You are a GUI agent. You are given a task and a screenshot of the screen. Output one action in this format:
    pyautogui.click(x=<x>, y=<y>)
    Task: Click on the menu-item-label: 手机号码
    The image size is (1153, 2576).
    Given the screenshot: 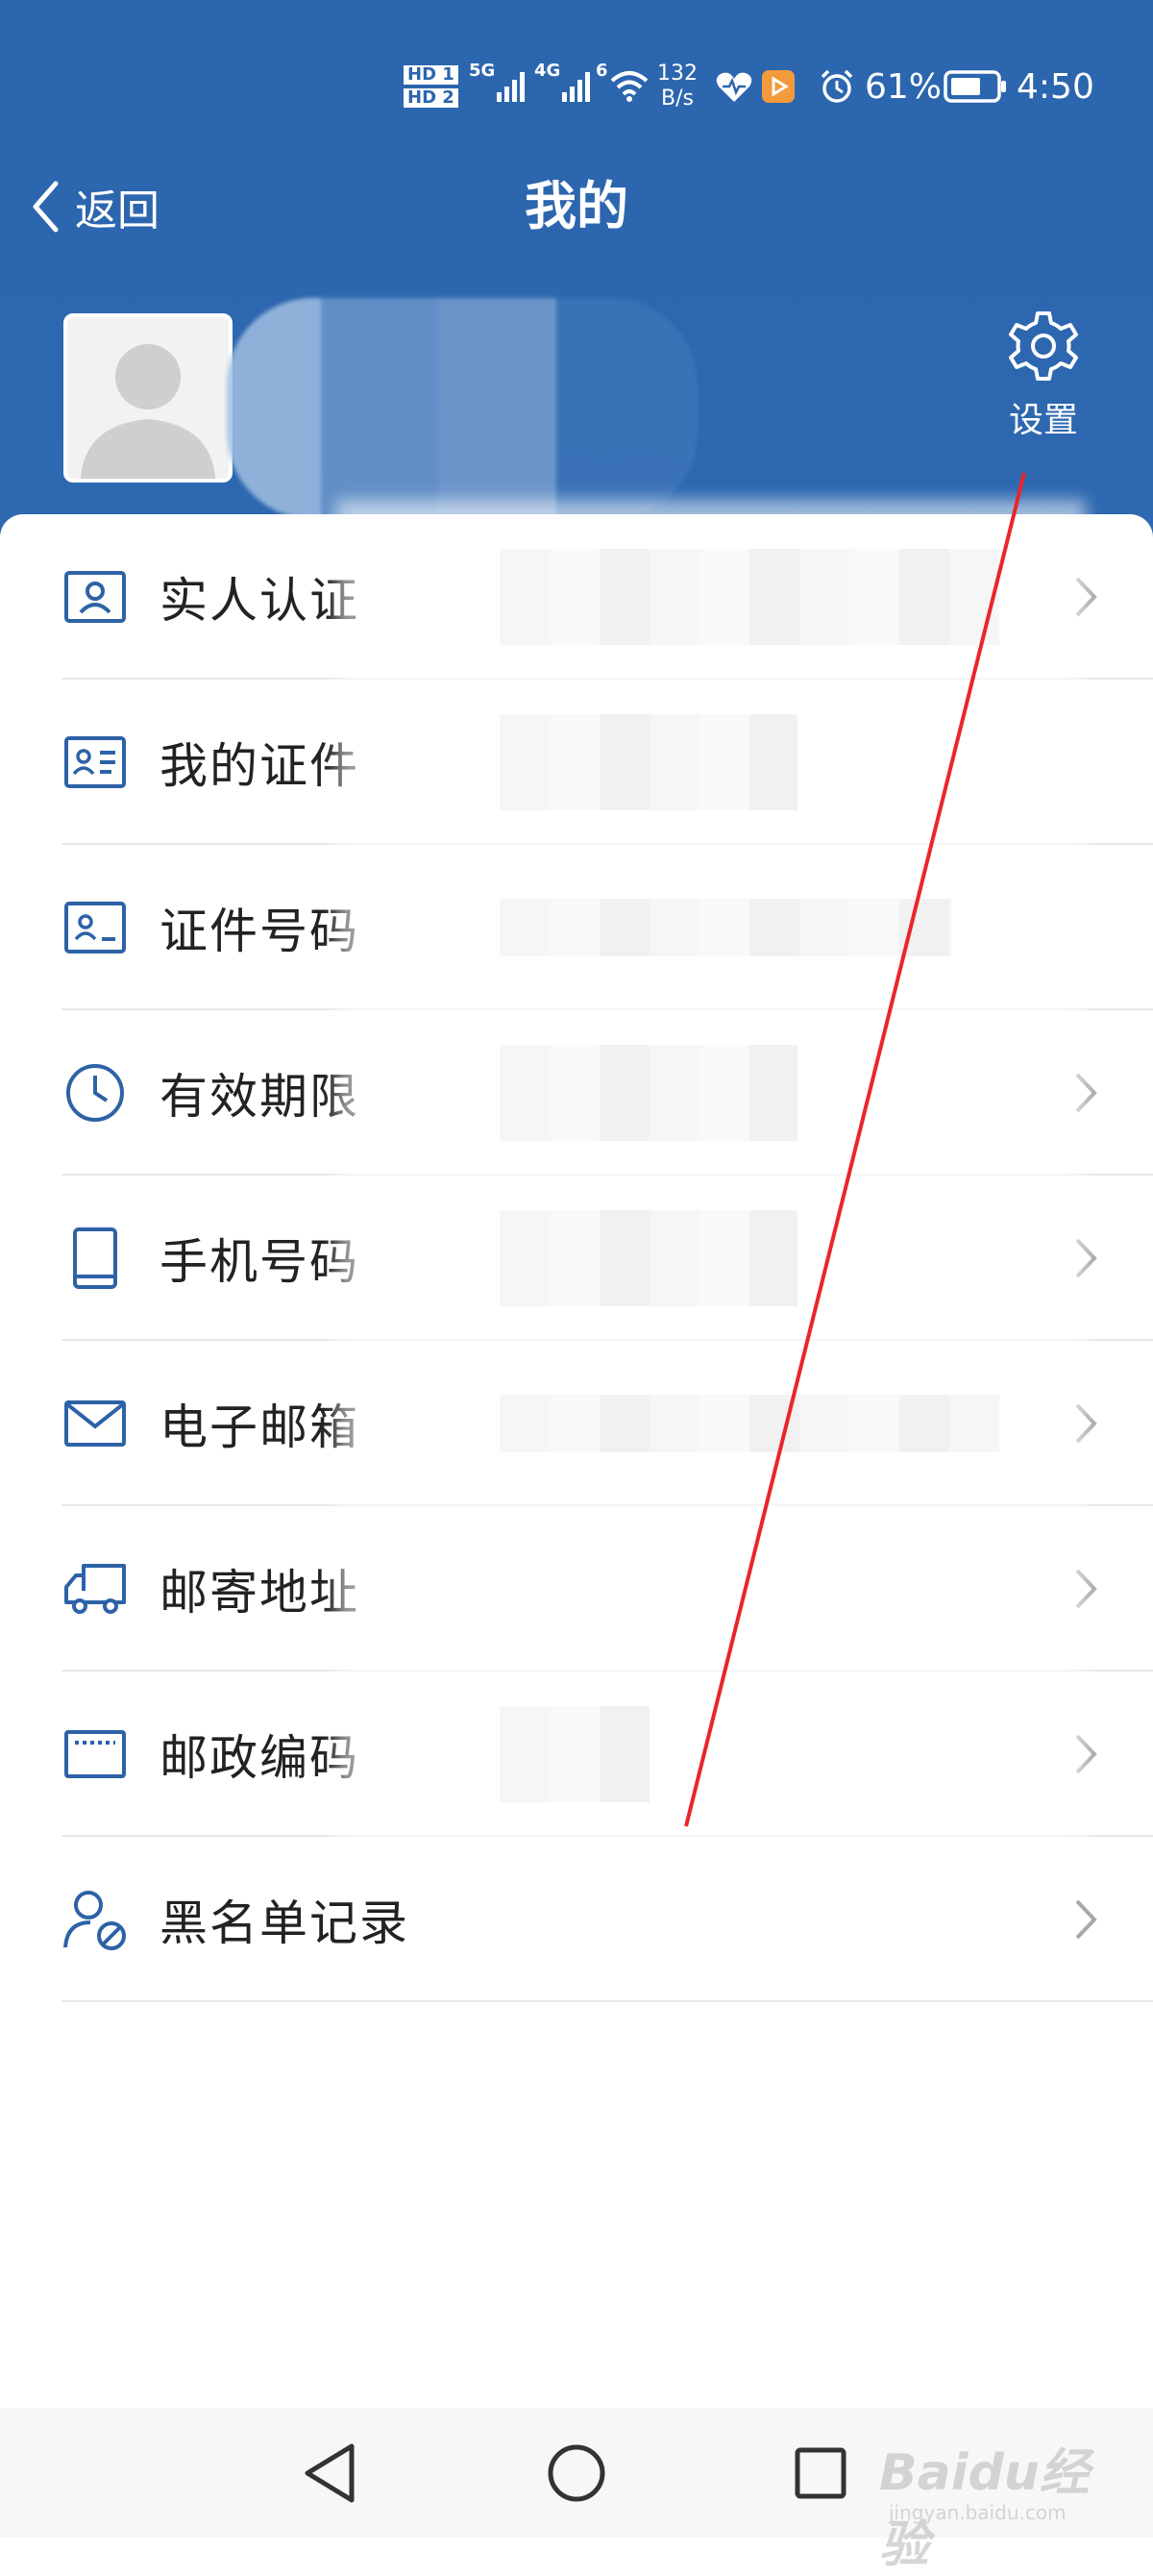 What is the action you would take?
    pyautogui.click(x=259, y=1262)
    